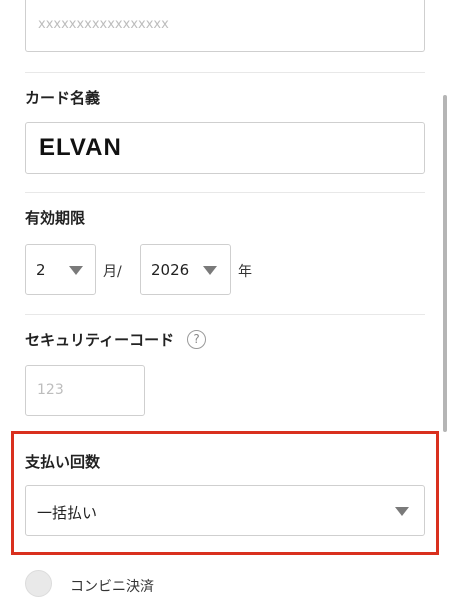  What do you see at coordinates (225, 26) in the screenshot?
I see `card-number-input: xxxxxxxxxxxxxxxxx` at bounding box center [225, 26].